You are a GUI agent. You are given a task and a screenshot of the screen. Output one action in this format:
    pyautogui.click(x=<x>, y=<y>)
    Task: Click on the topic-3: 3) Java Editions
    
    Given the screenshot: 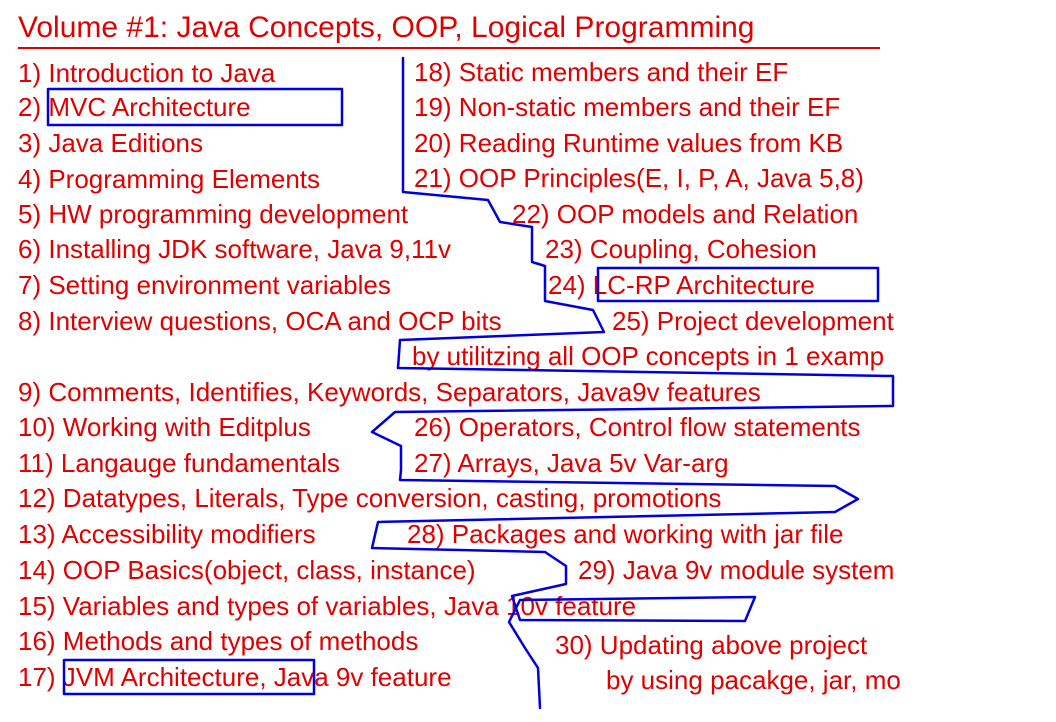 What is the action you would take?
    pyautogui.click(x=110, y=143)
    